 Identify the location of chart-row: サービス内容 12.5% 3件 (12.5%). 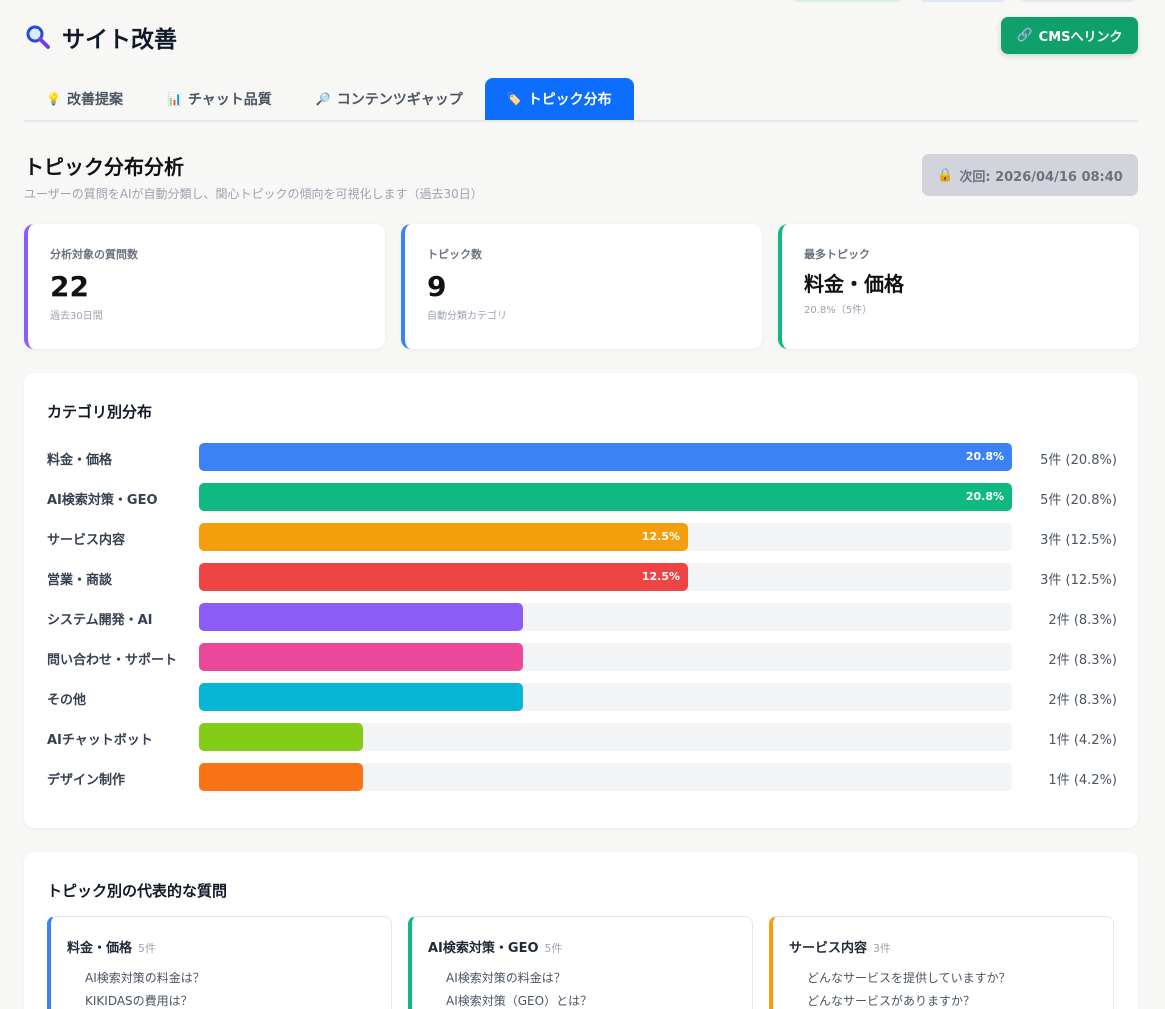
(582, 537).